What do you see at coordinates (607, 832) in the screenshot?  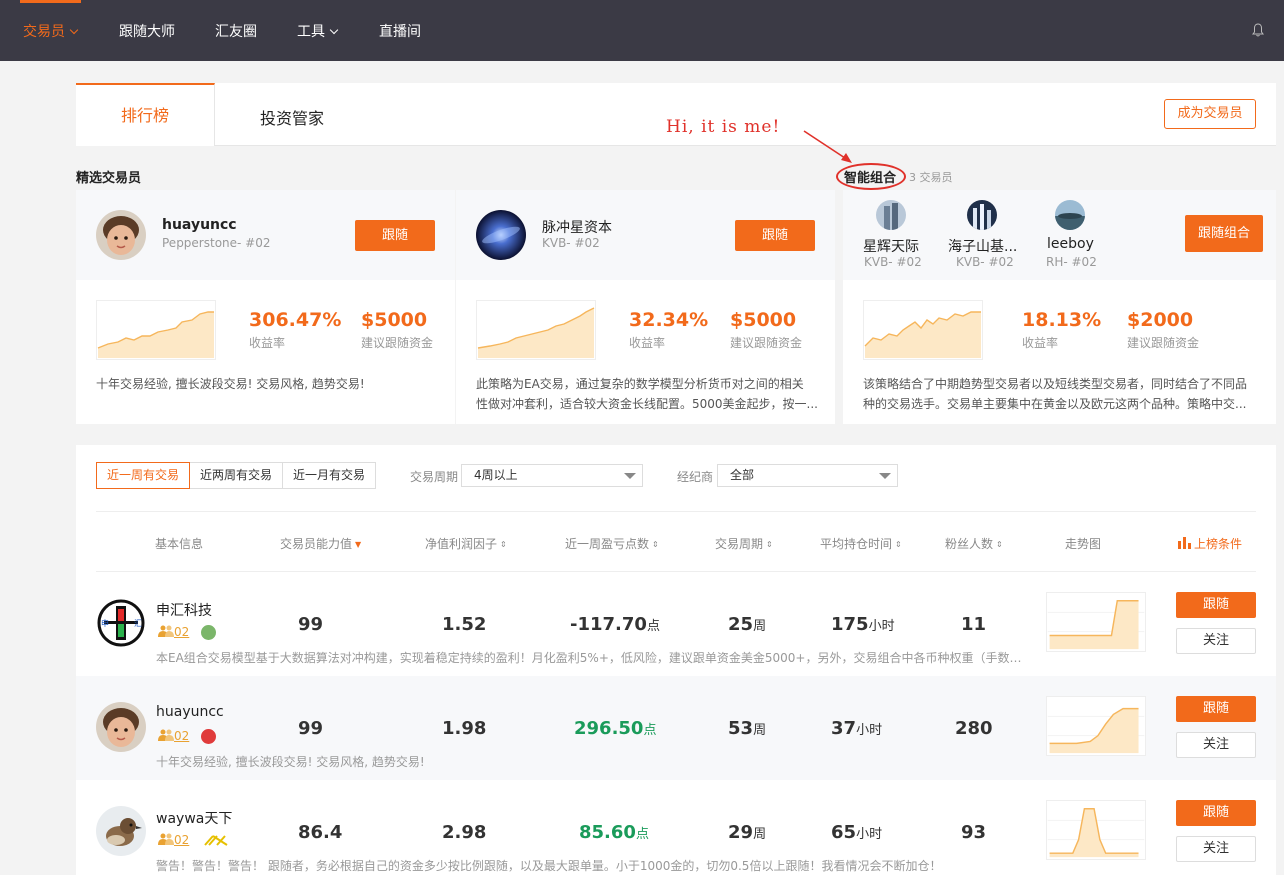 I see `pnl-number: 85.60` at bounding box center [607, 832].